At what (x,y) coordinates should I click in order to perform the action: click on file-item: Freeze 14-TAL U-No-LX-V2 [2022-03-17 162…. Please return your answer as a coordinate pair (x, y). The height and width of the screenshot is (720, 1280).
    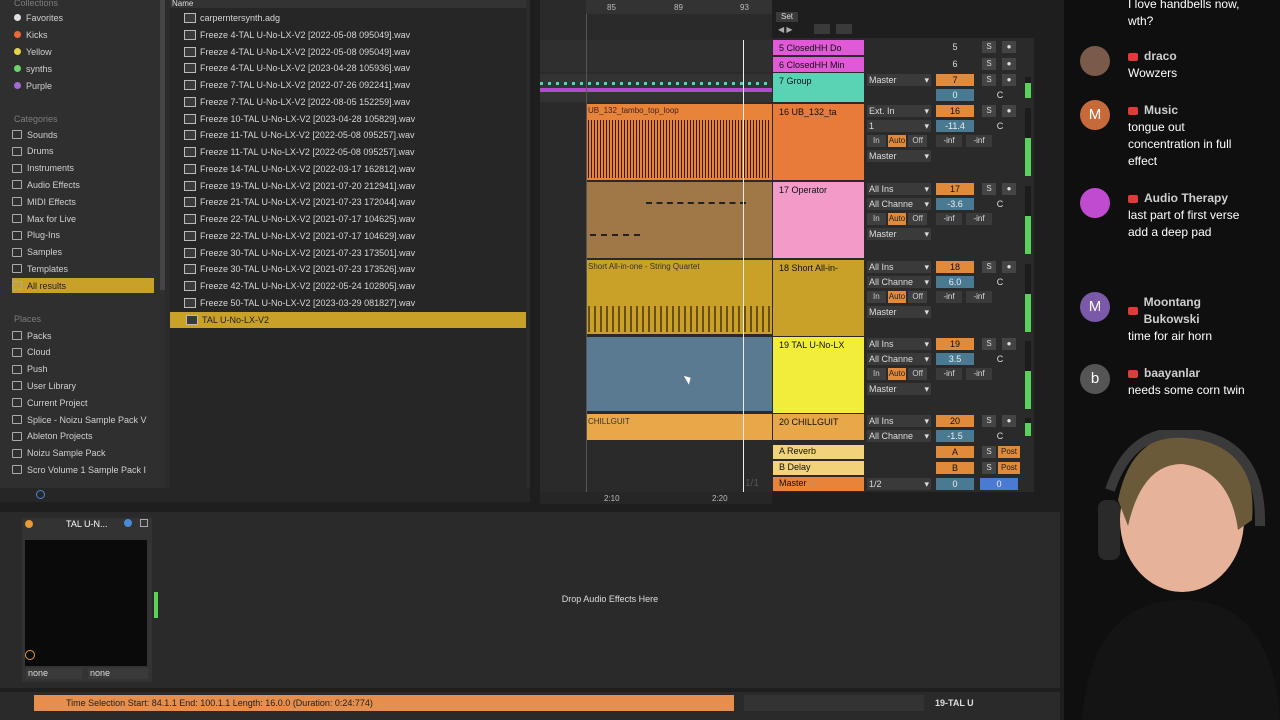
    Looking at the image, I should click on (354, 169).